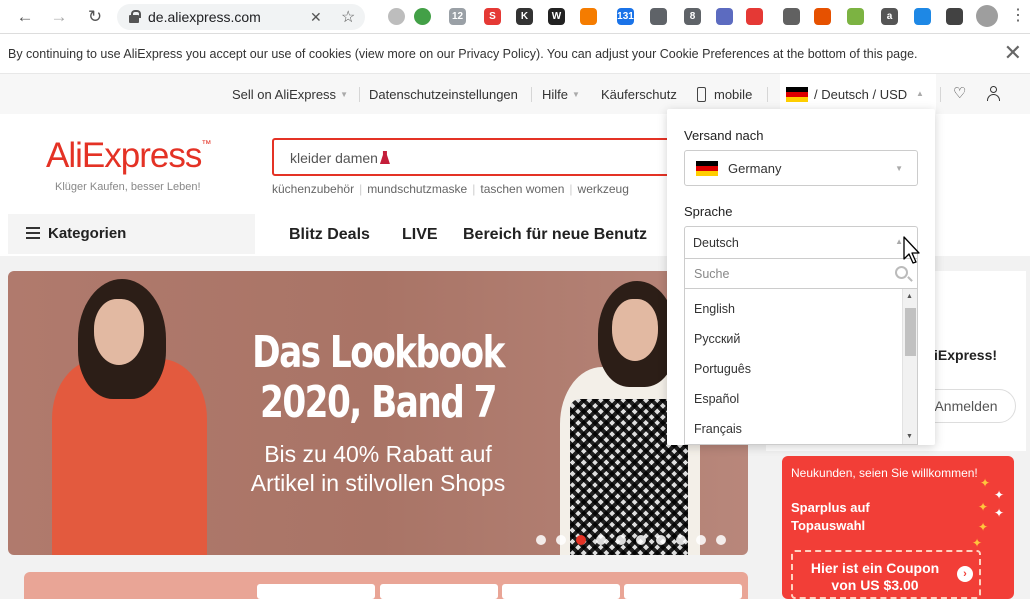 The width and height of the screenshot is (1030, 599). What do you see at coordinates (378, 483) in the screenshot?
I see `banner-subtitle-line2: Artikel in stilvollen Shops` at bounding box center [378, 483].